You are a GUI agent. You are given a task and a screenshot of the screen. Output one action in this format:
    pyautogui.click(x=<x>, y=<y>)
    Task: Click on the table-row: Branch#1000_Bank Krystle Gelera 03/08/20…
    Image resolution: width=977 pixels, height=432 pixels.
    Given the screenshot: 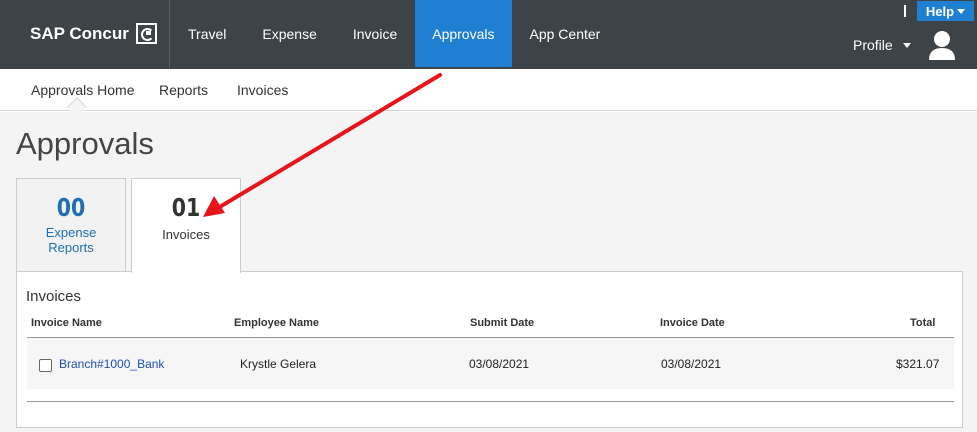 What is the action you would take?
    pyautogui.click(x=490, y=363)
    